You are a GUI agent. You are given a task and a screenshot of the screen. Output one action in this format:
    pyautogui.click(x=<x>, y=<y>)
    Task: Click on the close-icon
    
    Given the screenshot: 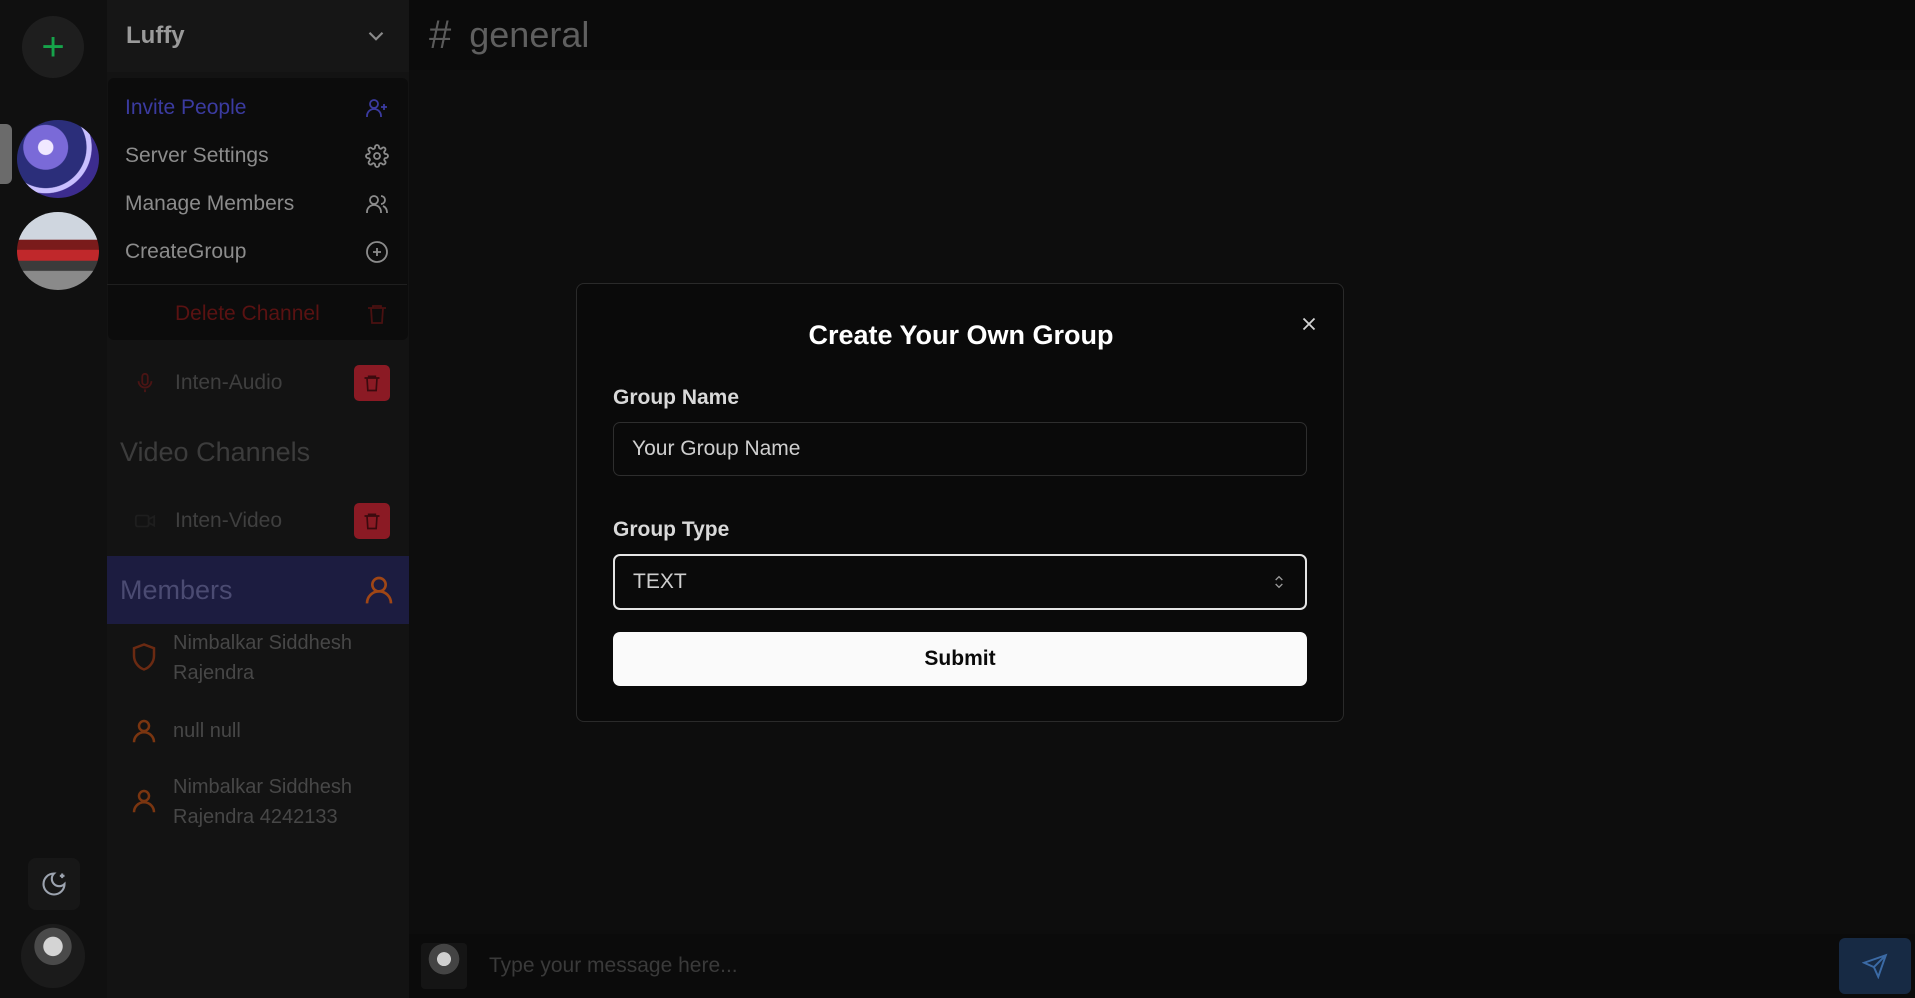 What is the action you would take?
    pyautogui.click(x=1309, y=324)
    